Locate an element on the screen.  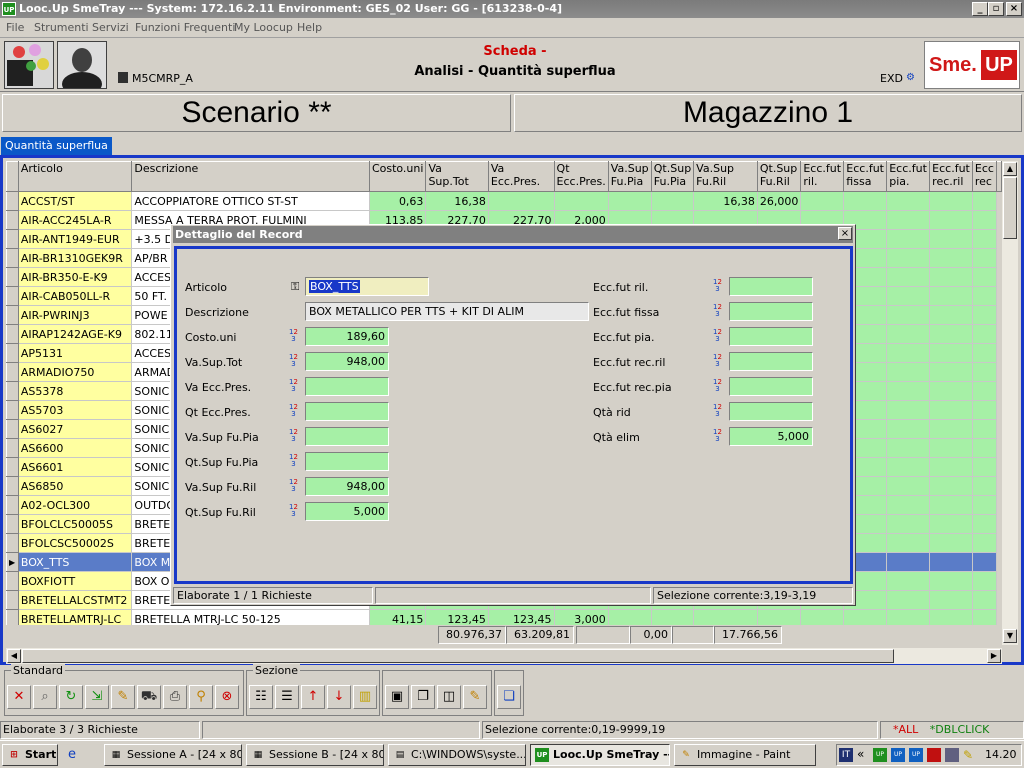
cell-articolo: BFOLCLC50005S is located at coordinates (75, 524).